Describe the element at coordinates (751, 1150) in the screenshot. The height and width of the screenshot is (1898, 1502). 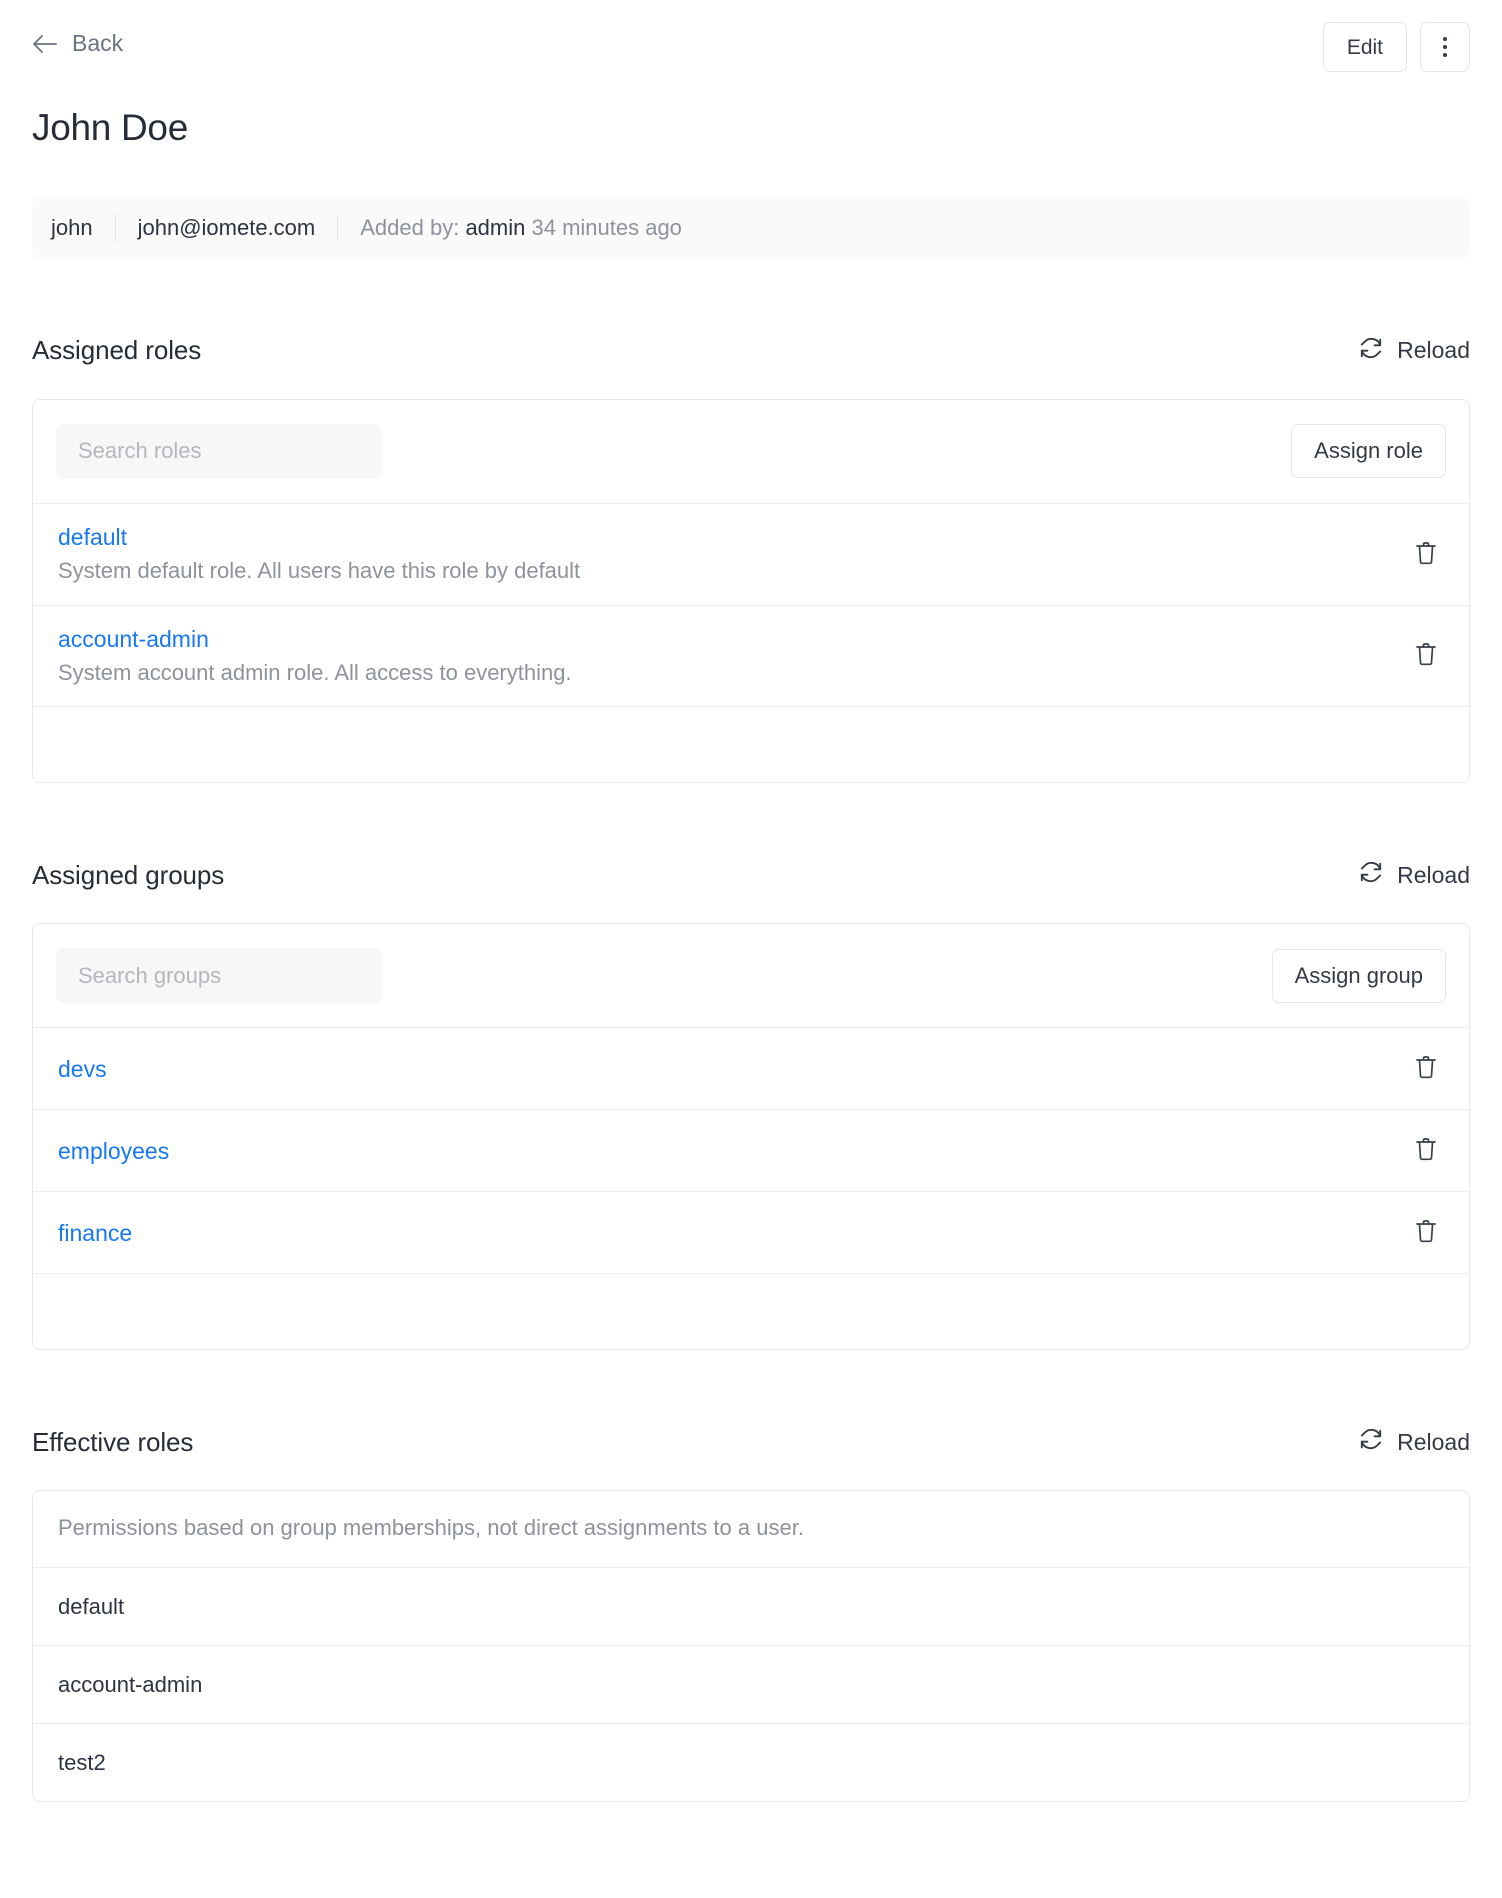
I see `table-row: employees` at that location.